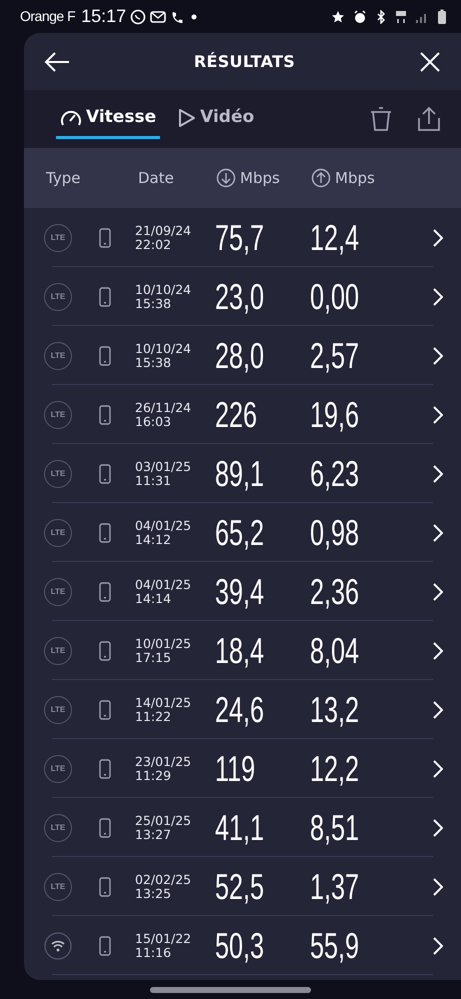 The height and width of the screenshot is (999, 461). What do you see at coordinates (153, 539) in the screenshot?
I see `time-text: 14:12` at bounding box center [153, 539].